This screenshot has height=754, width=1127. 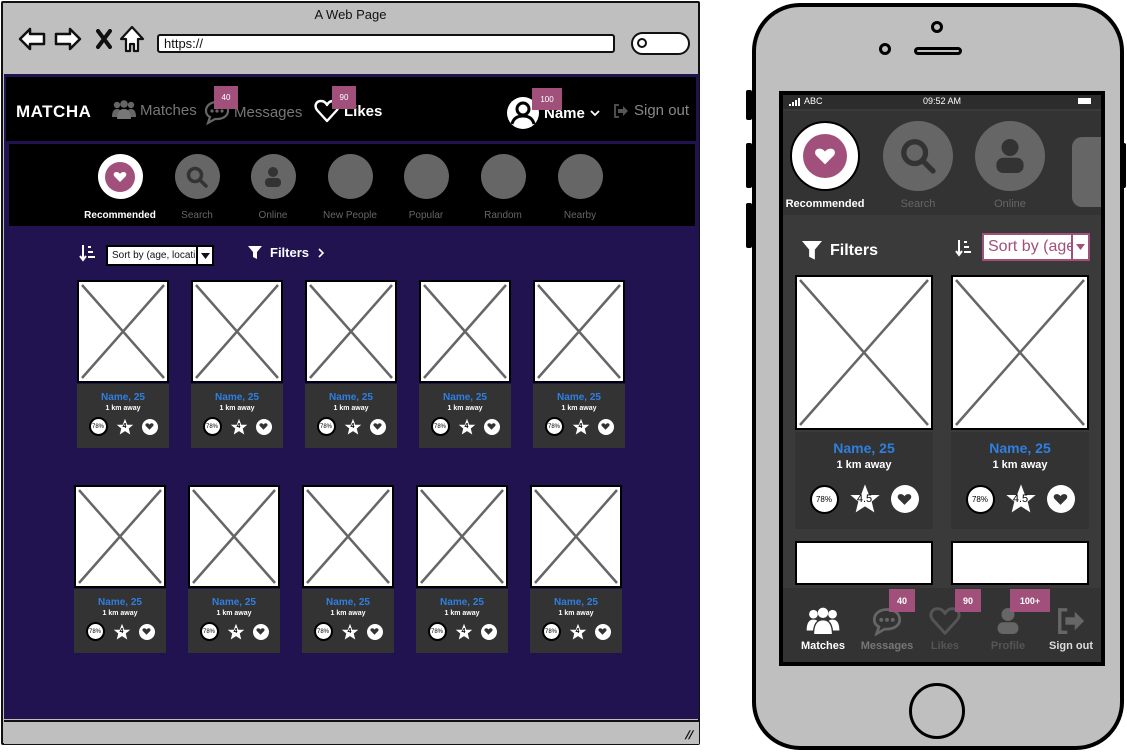 I want to click on category-random: Random, so click(x=503, y=187).